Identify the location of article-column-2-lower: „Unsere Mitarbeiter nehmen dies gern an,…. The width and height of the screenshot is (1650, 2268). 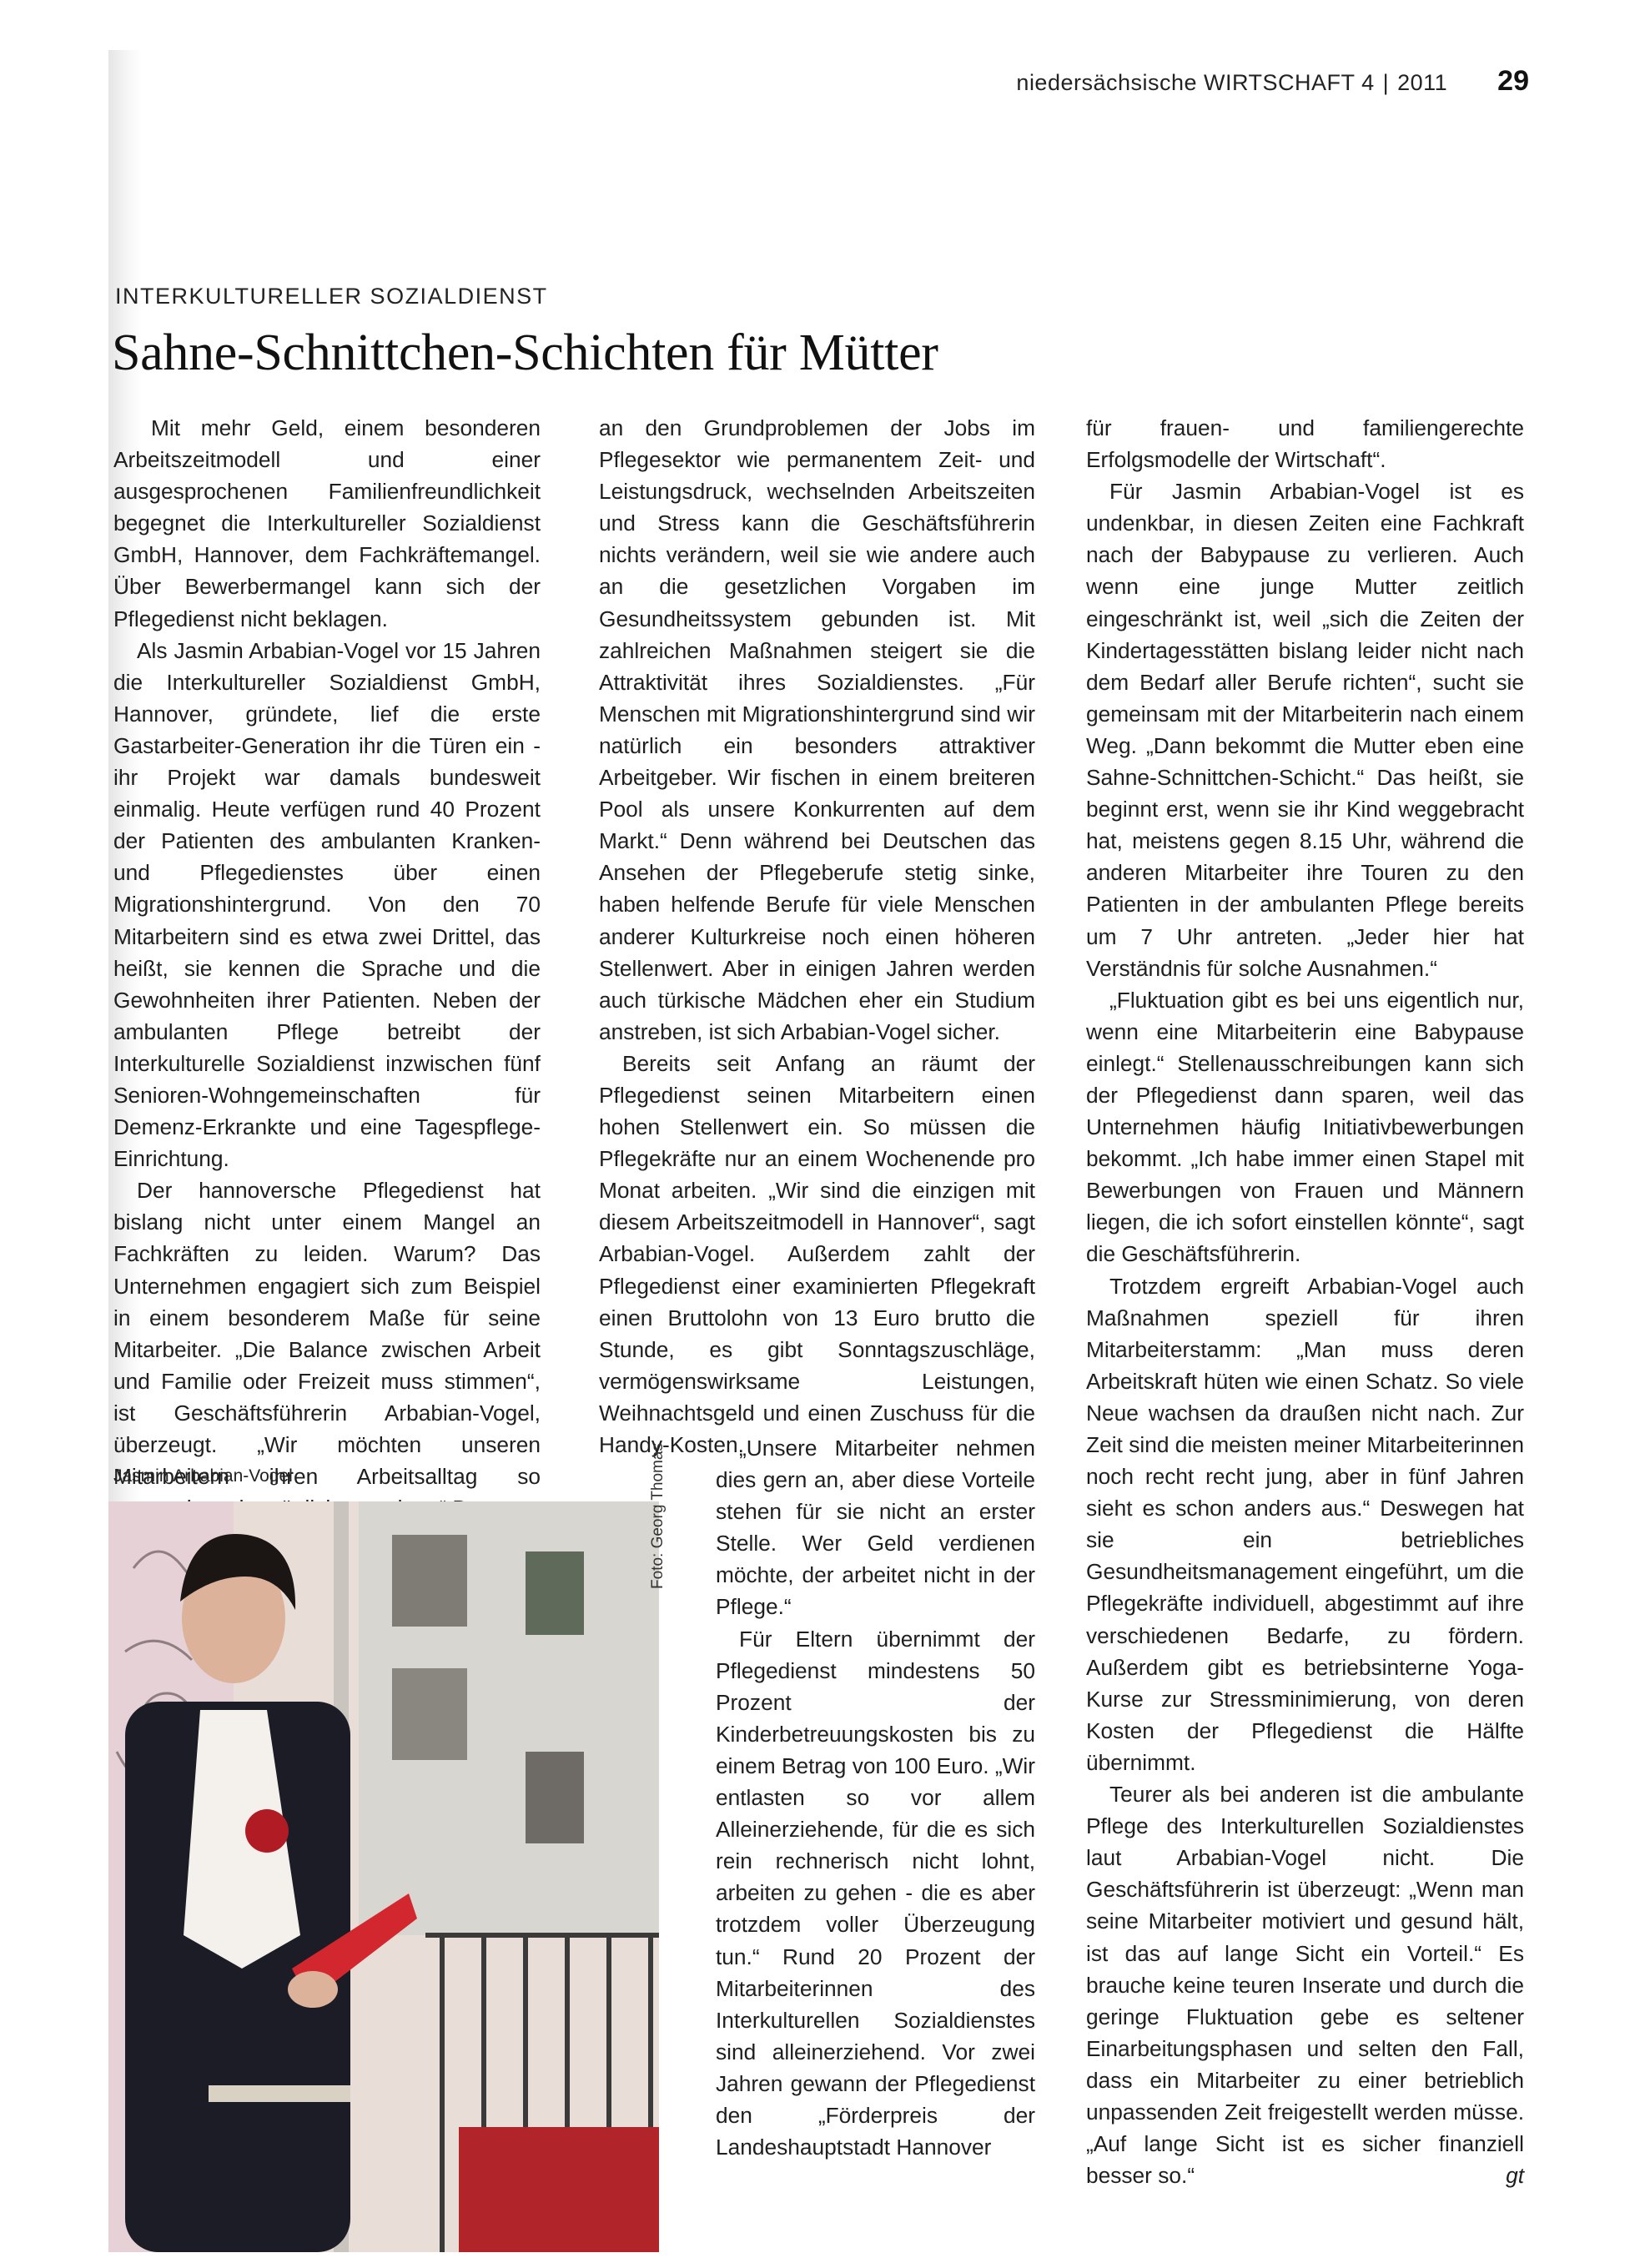
(875, 1797).